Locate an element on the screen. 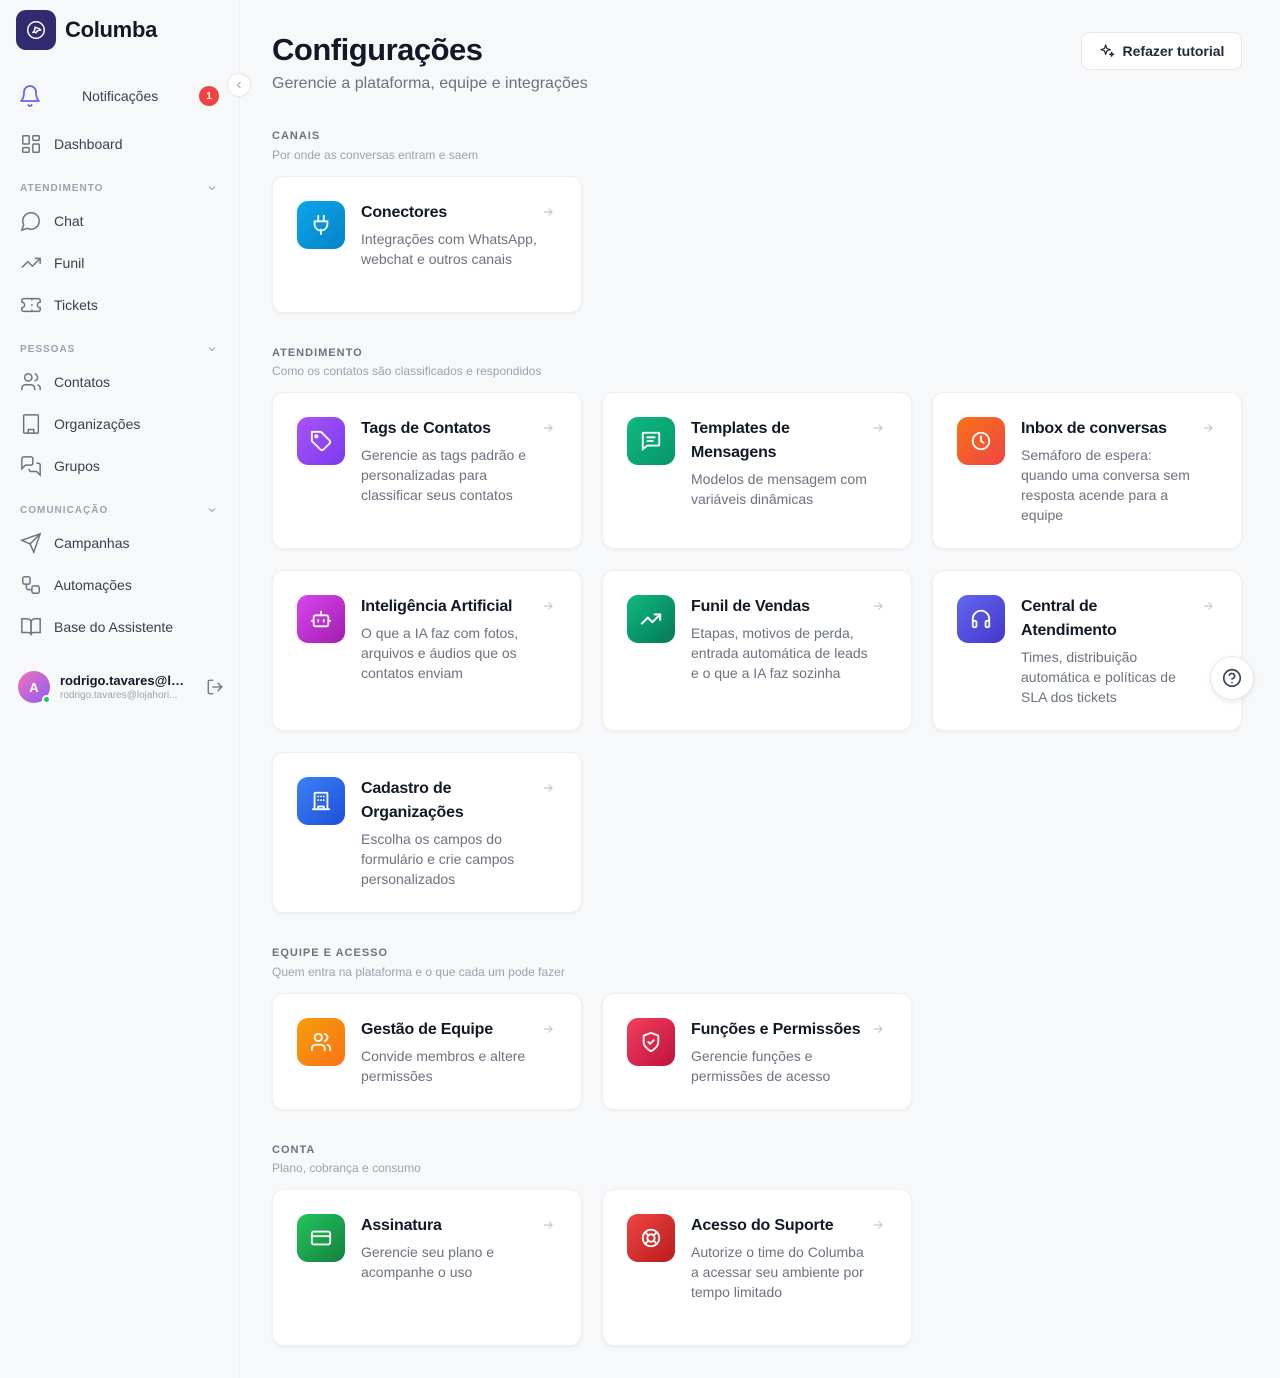 This screenshot has height=1378, width=1280. sidebar-item-chat: Chat is located at coordinates (120, 221).